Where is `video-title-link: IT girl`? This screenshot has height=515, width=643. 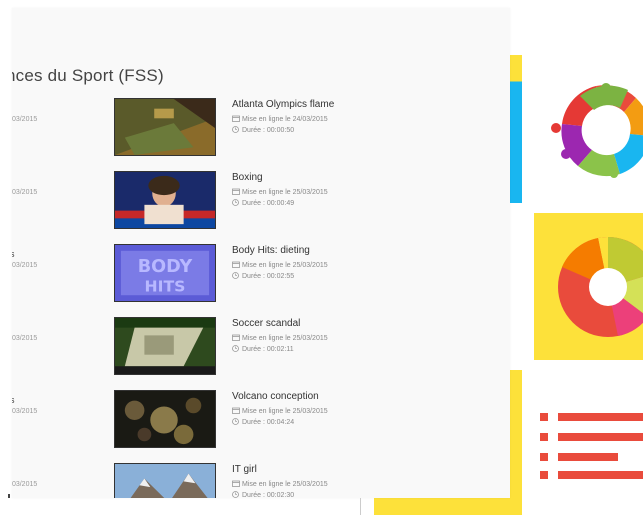
video-title-link: IT girl is located at coordinates (362, 470).